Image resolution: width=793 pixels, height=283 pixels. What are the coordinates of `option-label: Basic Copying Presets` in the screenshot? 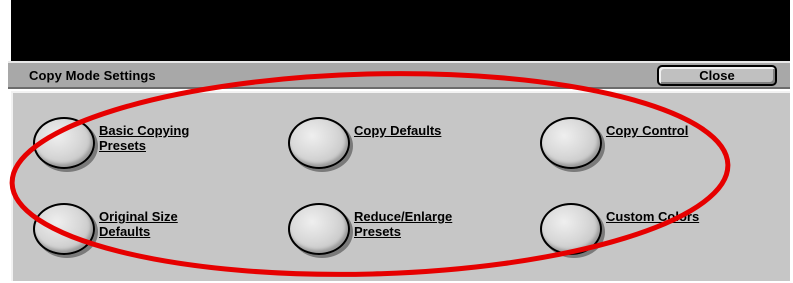 It's located at (169, 138).